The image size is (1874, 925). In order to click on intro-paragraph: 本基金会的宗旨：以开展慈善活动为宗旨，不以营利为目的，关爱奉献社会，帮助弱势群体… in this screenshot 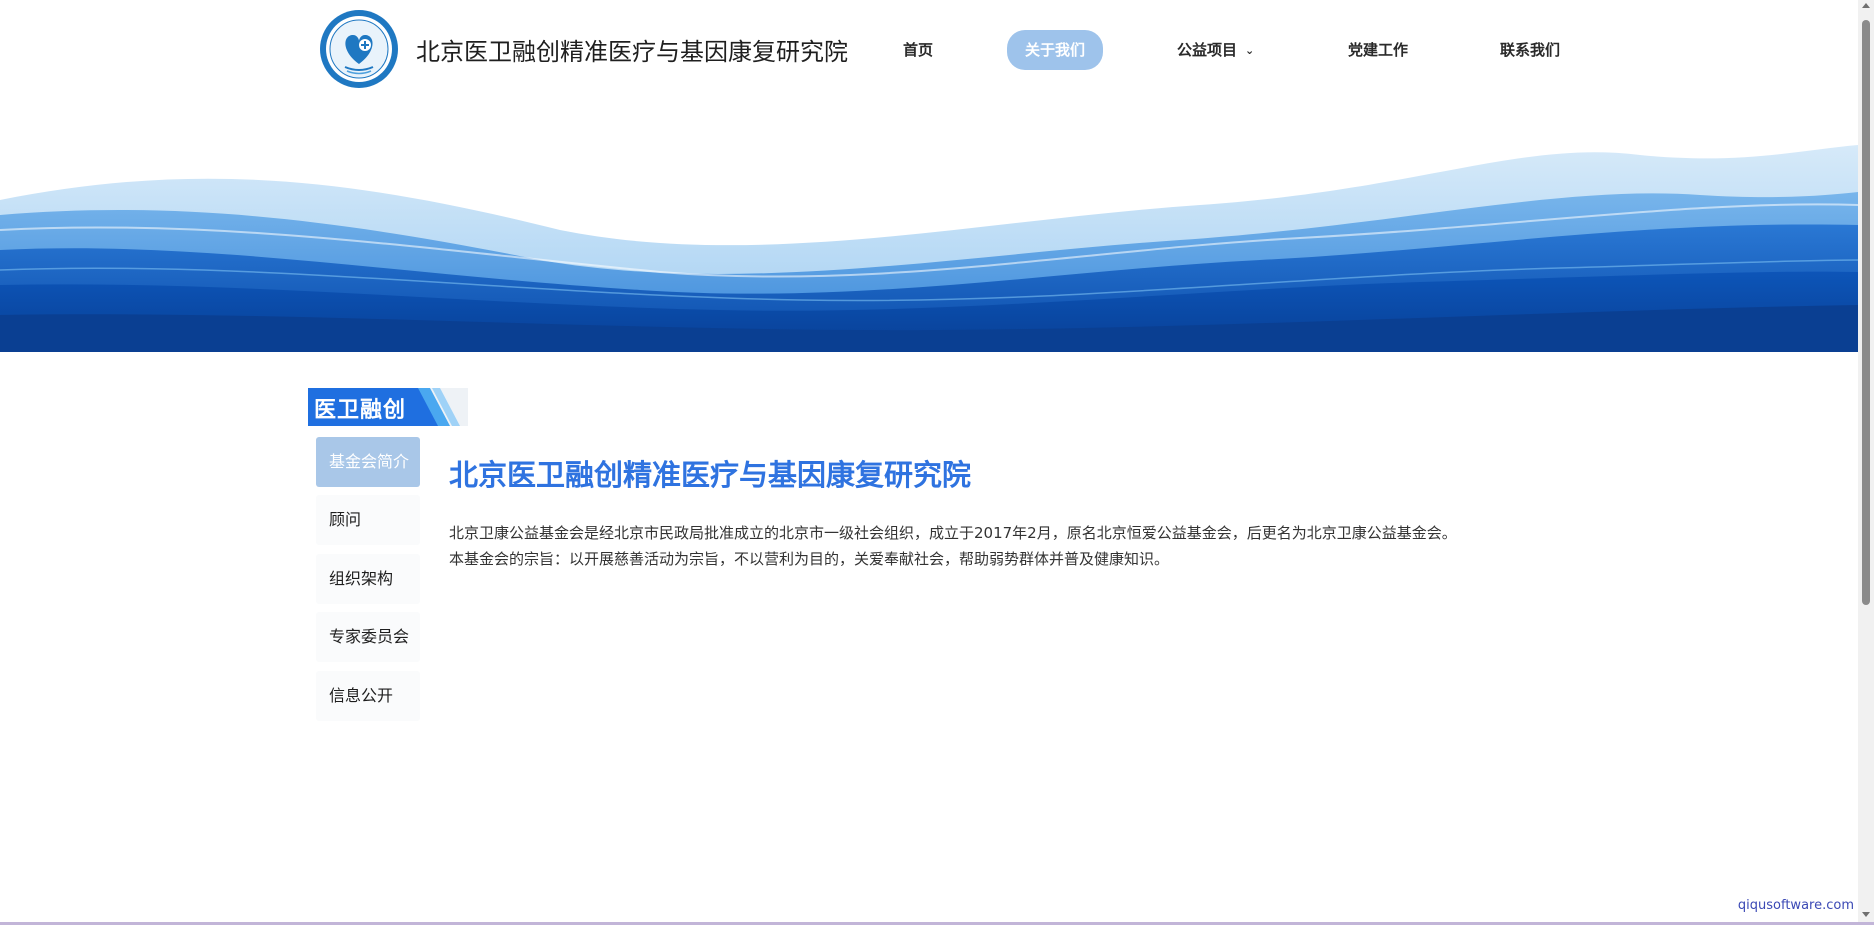, I will do `click(809, 559)`.